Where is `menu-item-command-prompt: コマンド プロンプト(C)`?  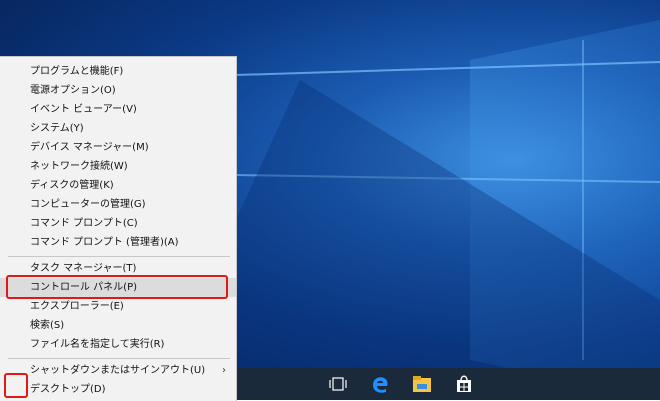
menu-item-command-prompt: コマンド プロンプト(C) is located at coordinates (118, 223).